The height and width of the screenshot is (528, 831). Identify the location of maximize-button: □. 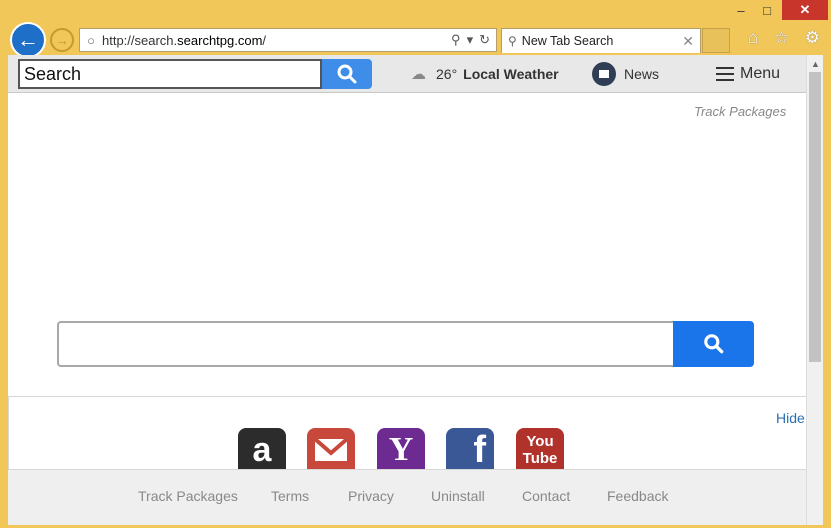
(767, 10).